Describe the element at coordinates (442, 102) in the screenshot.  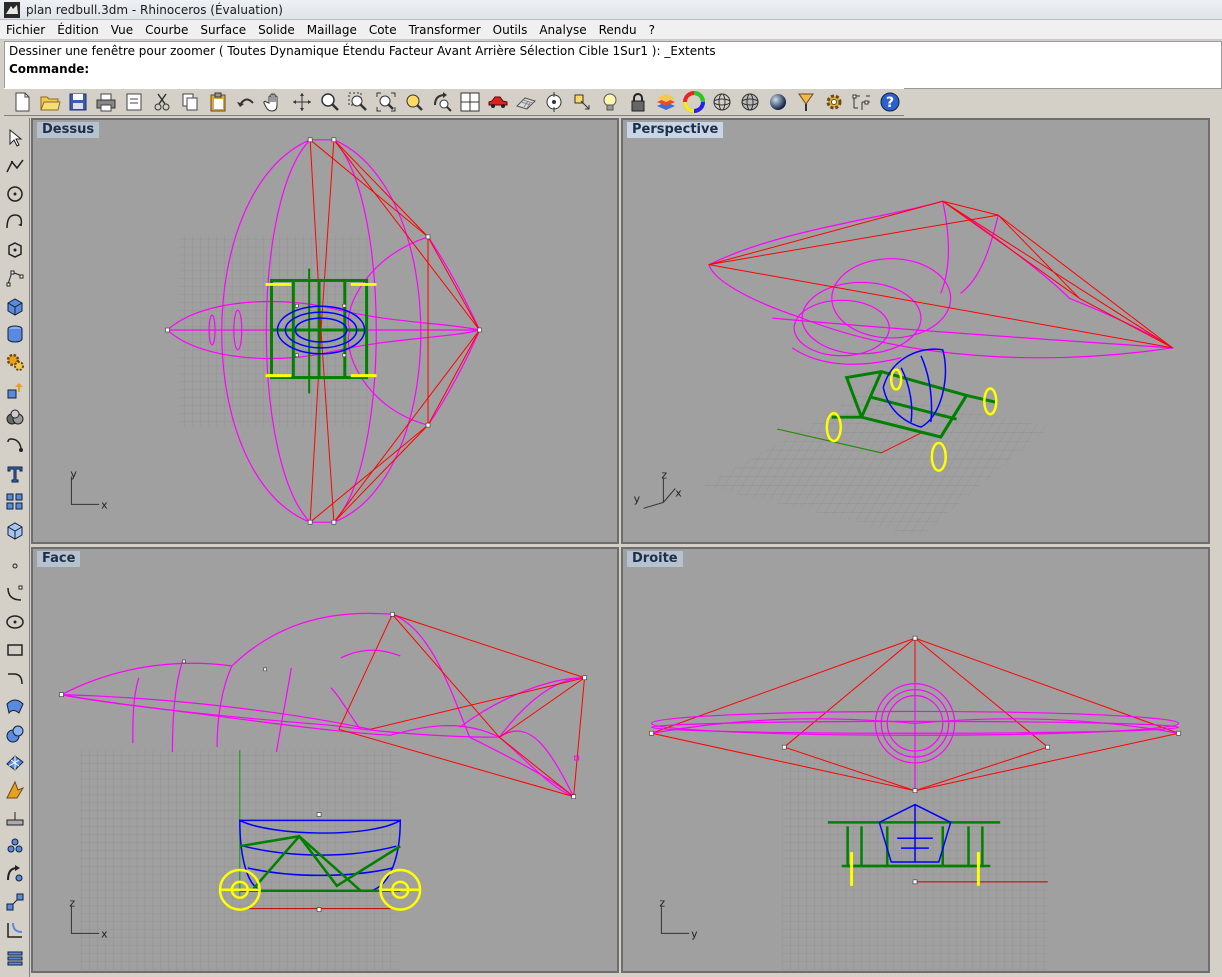
I see `rotate-3d-button` at that location.